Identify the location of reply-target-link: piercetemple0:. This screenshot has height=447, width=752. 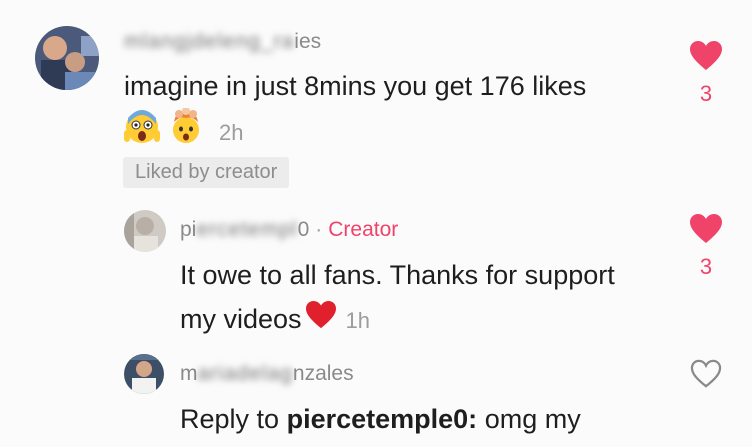
(382, 419).